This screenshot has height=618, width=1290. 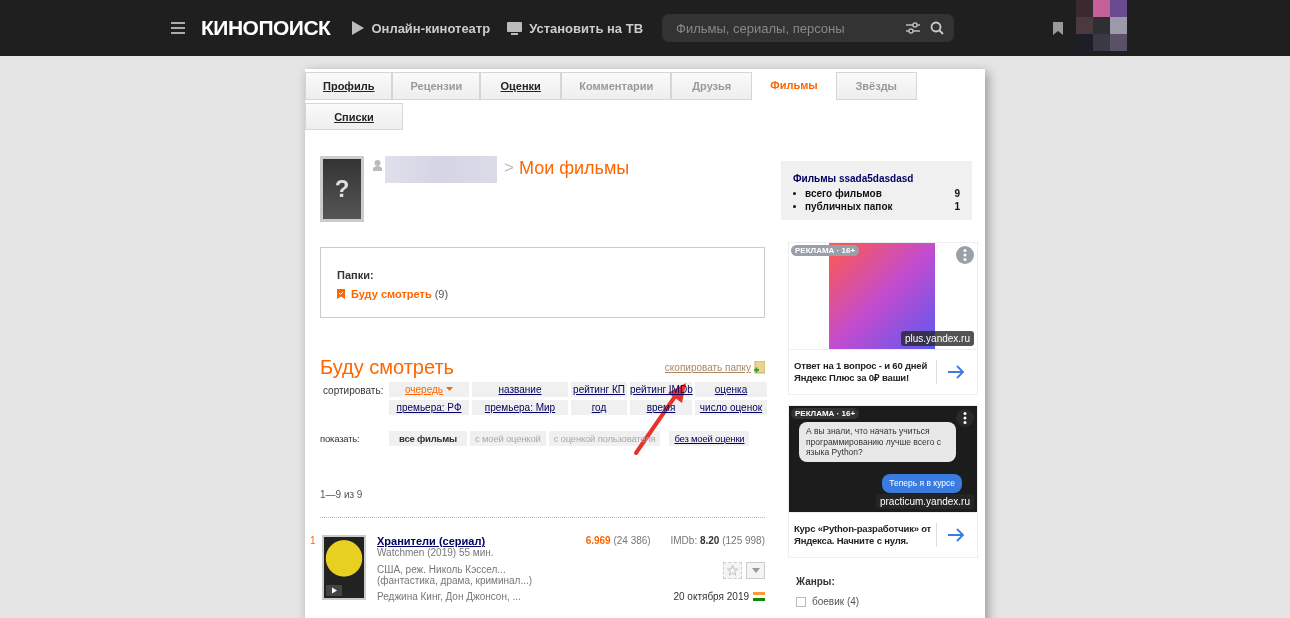 I want to click on sort-label: сортировать:, so click(x=353, y=391).